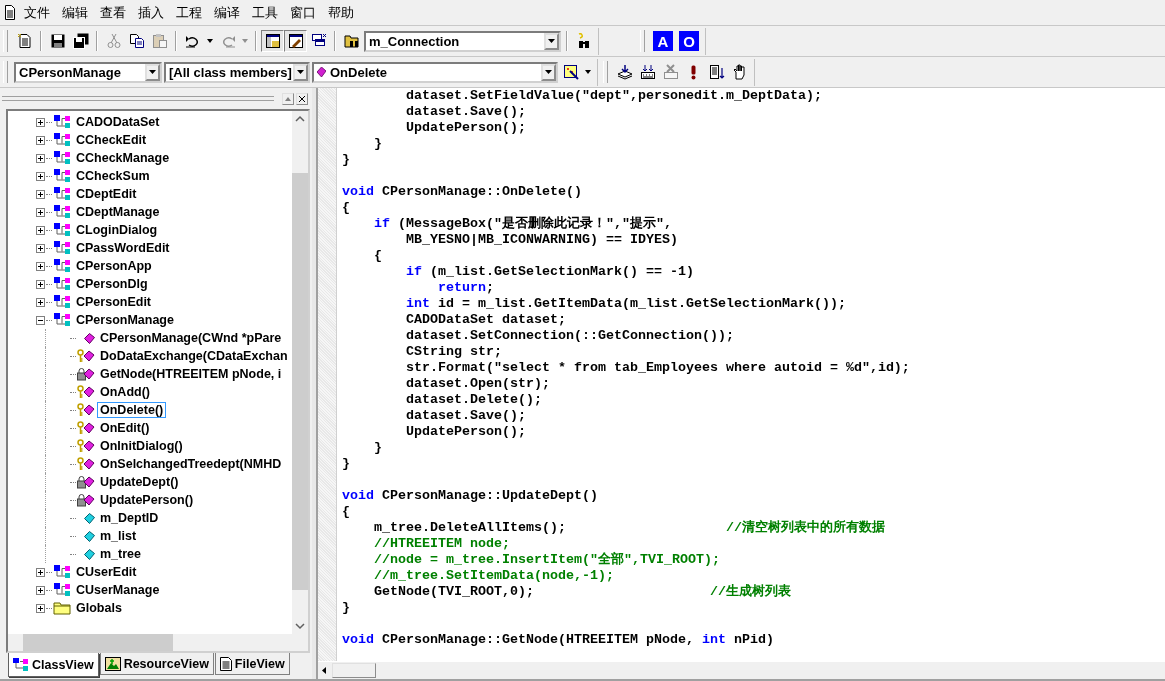 Image resolution: width=1165 pixels, height=681 pixels. Describe the element at coordinates (114, 266) in the screenshot. I see `tree-item: CPersonApp` at that location.